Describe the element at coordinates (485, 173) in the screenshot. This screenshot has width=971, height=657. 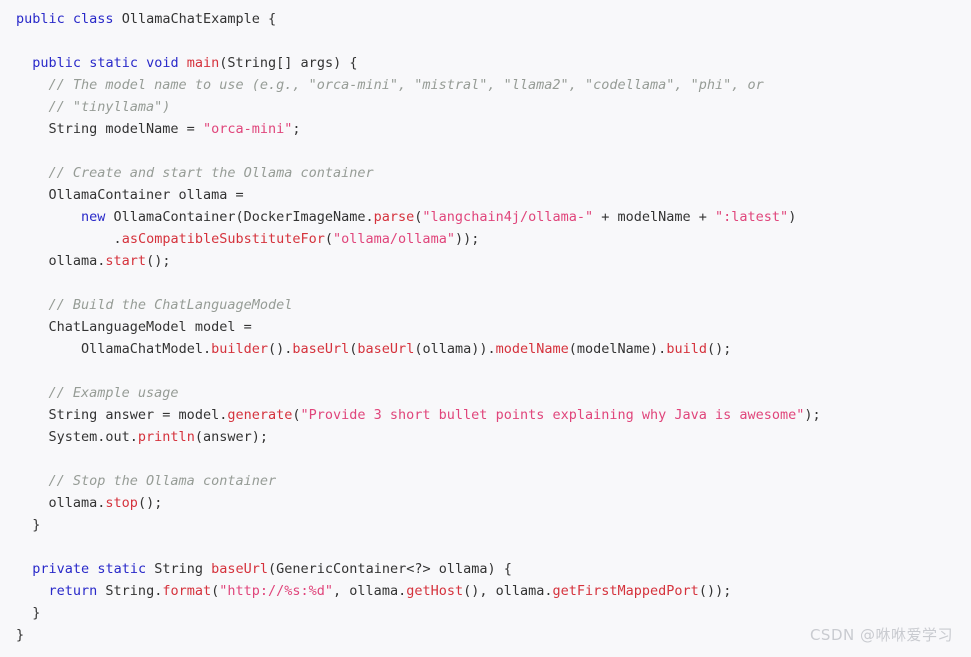
I see `code-line: // Create and start the Ollama container` at that location.